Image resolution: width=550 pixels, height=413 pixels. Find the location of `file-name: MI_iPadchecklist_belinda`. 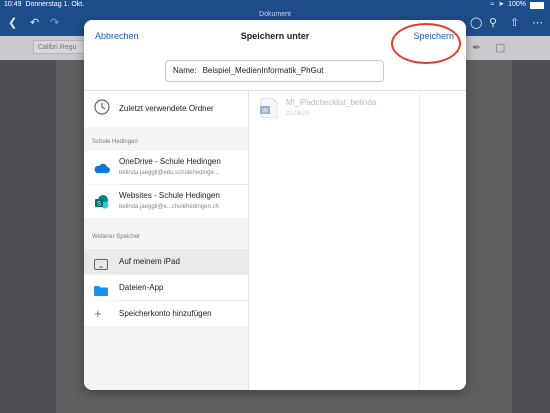

file-name: MI_iPadchecklist_belinda is located at coordinates (331, 102).